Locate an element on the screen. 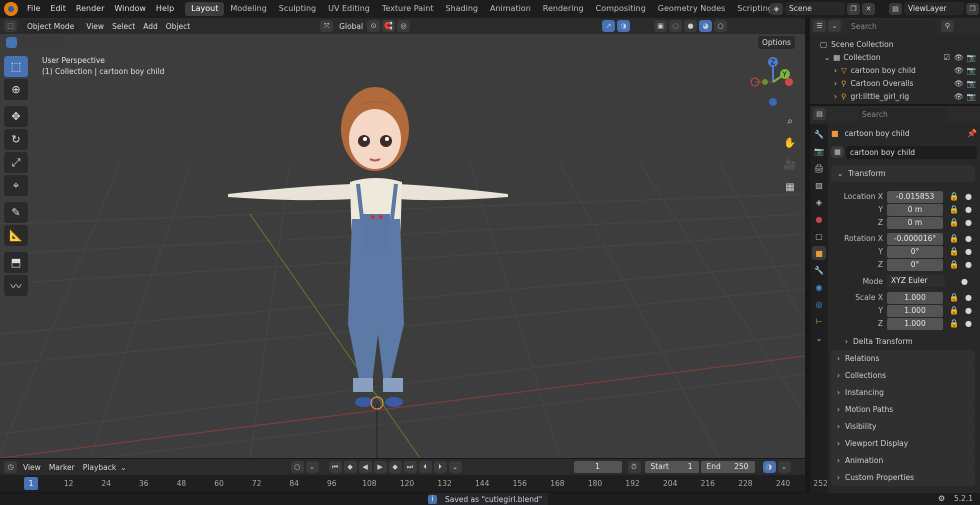 This screenshot has height=505, width=980. mode-selector: Object Mode is located at coordinates (51, 26).